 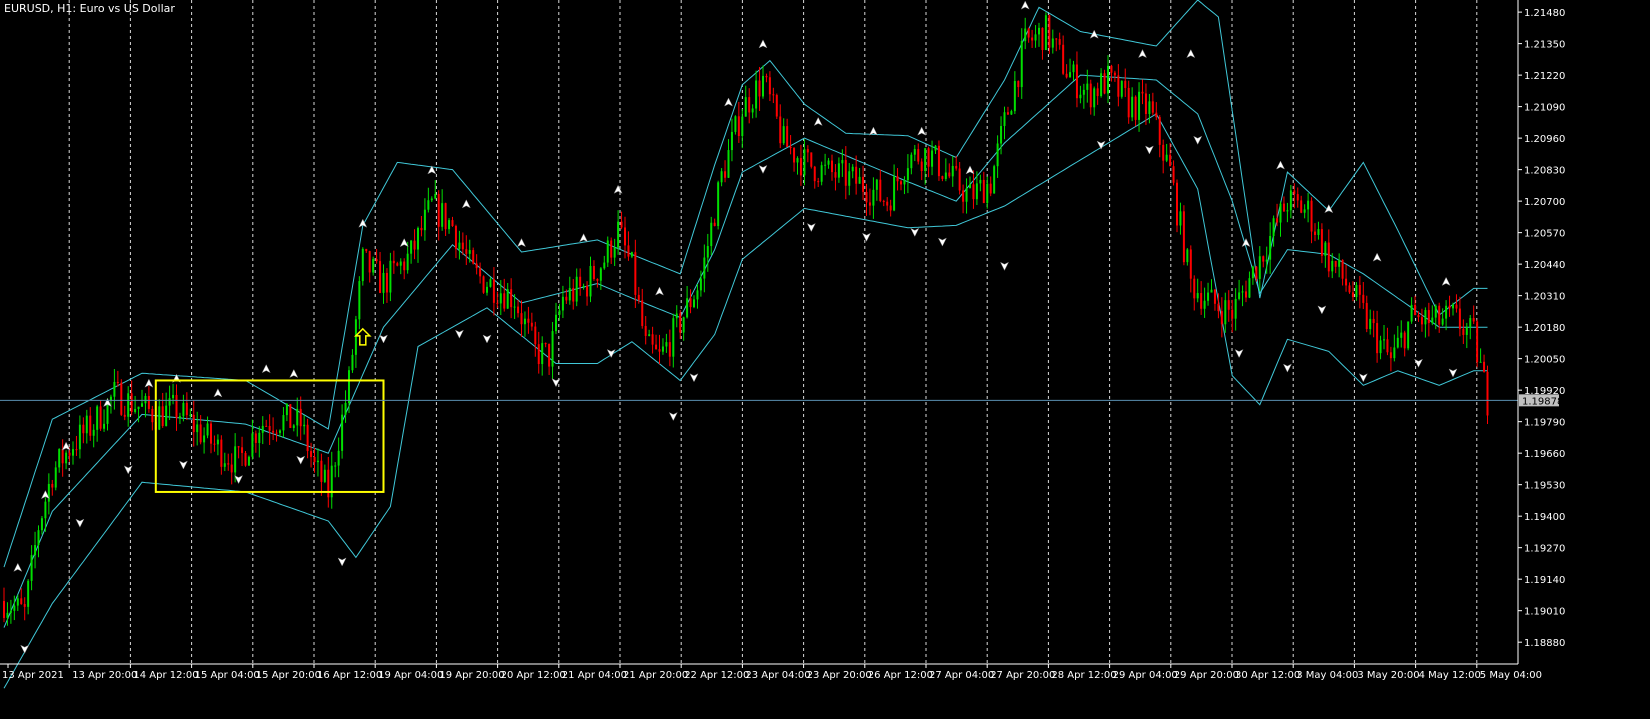 What do you see at coordinates (1544, 549) in the screenshot?
I see `y-tick-label: 1.19270` at bounding box center [1544, 549].